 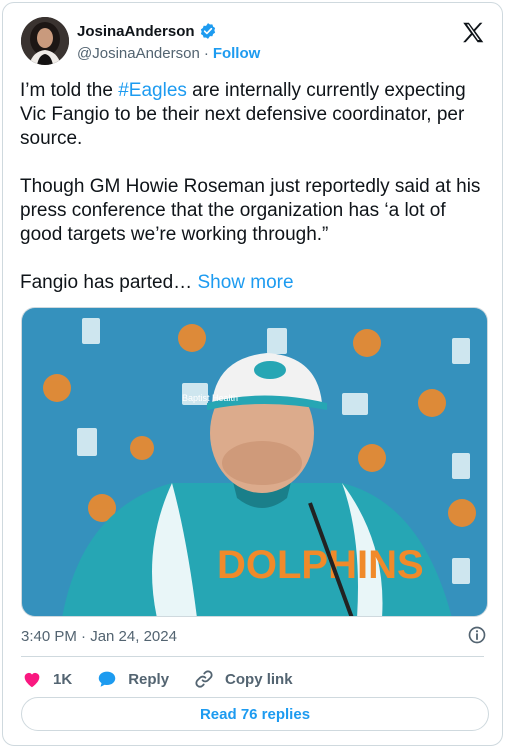 What do you see at coordinates (477, 635) in the screenshot?
I see `info-icon` at bounding box center [477, 635].